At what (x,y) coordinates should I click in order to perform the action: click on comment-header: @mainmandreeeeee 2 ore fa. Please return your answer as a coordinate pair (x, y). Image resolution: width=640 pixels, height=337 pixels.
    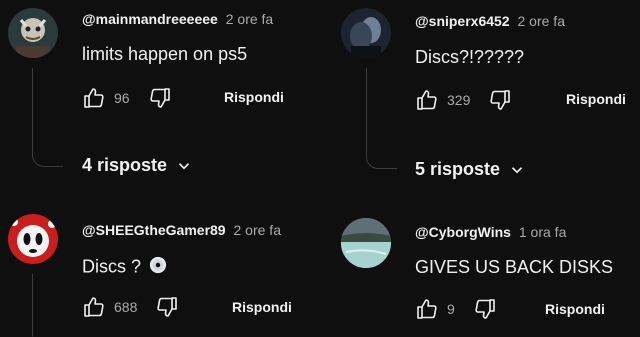
    Looking at the image, I should click on (177, 19).